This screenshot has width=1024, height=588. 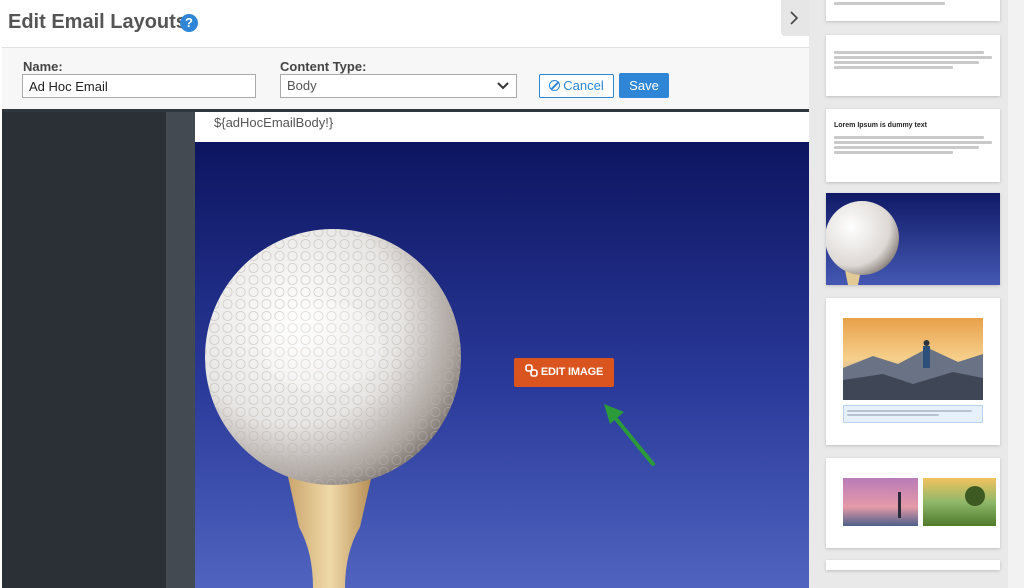 I want to click on cancel-button: Cancel, so click(x=576, y=86).